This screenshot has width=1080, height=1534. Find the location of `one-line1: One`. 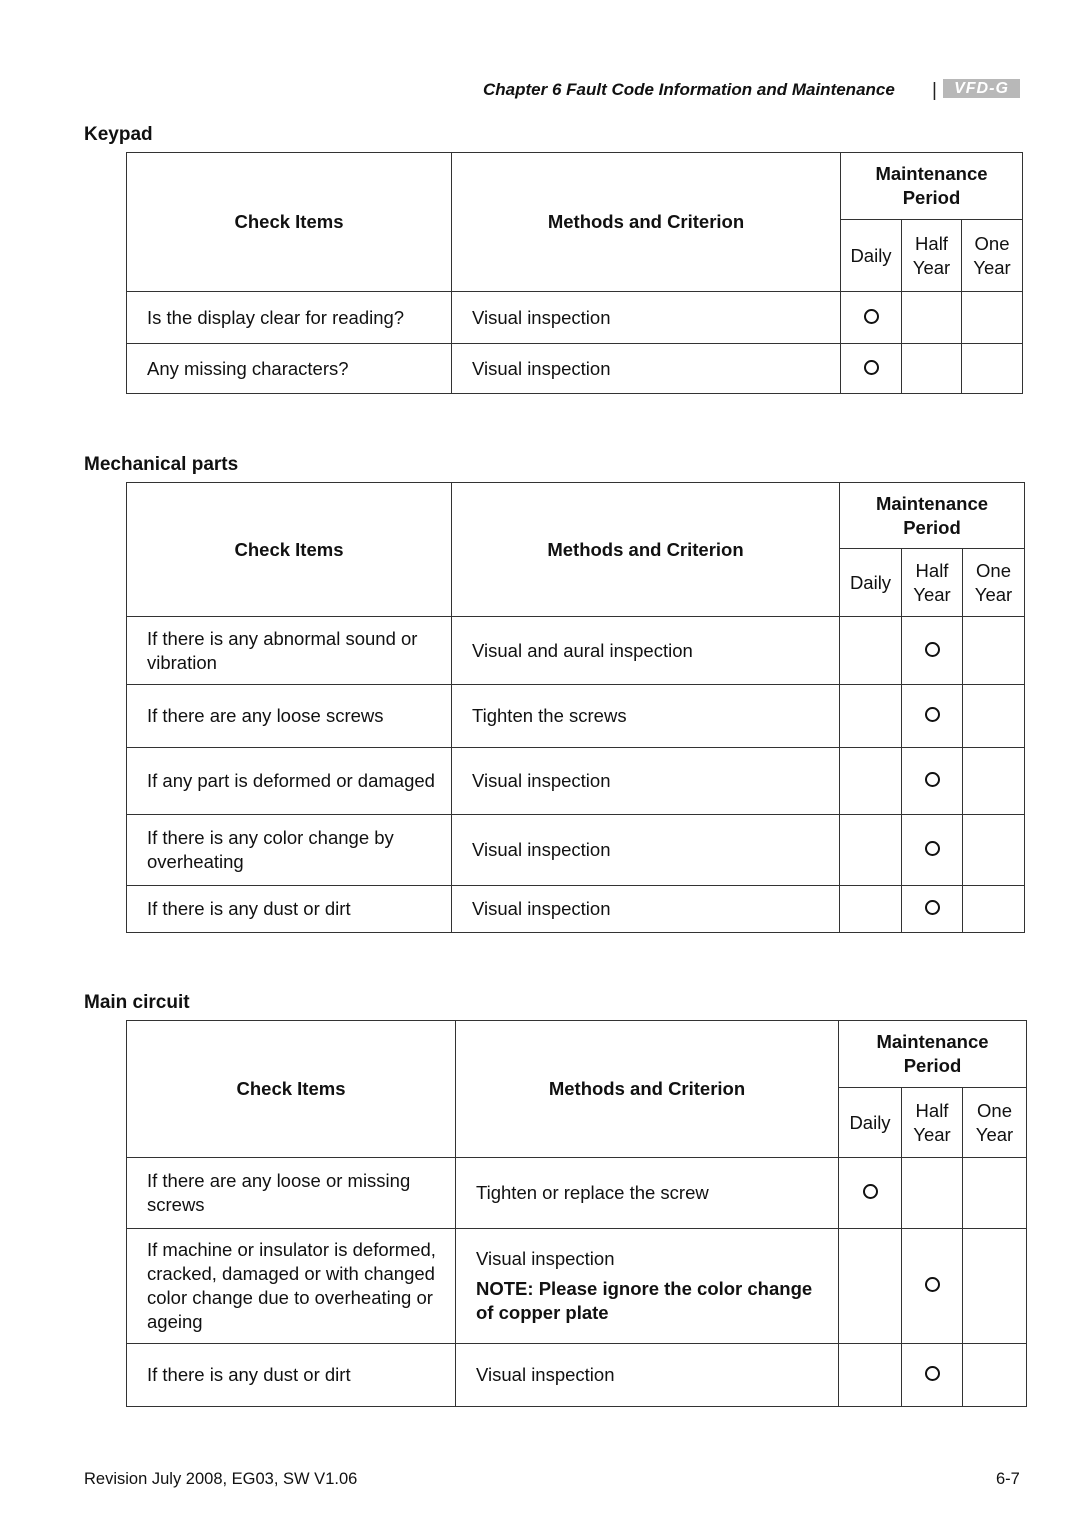

one-line1: One is located at coordinates (994, 1110).